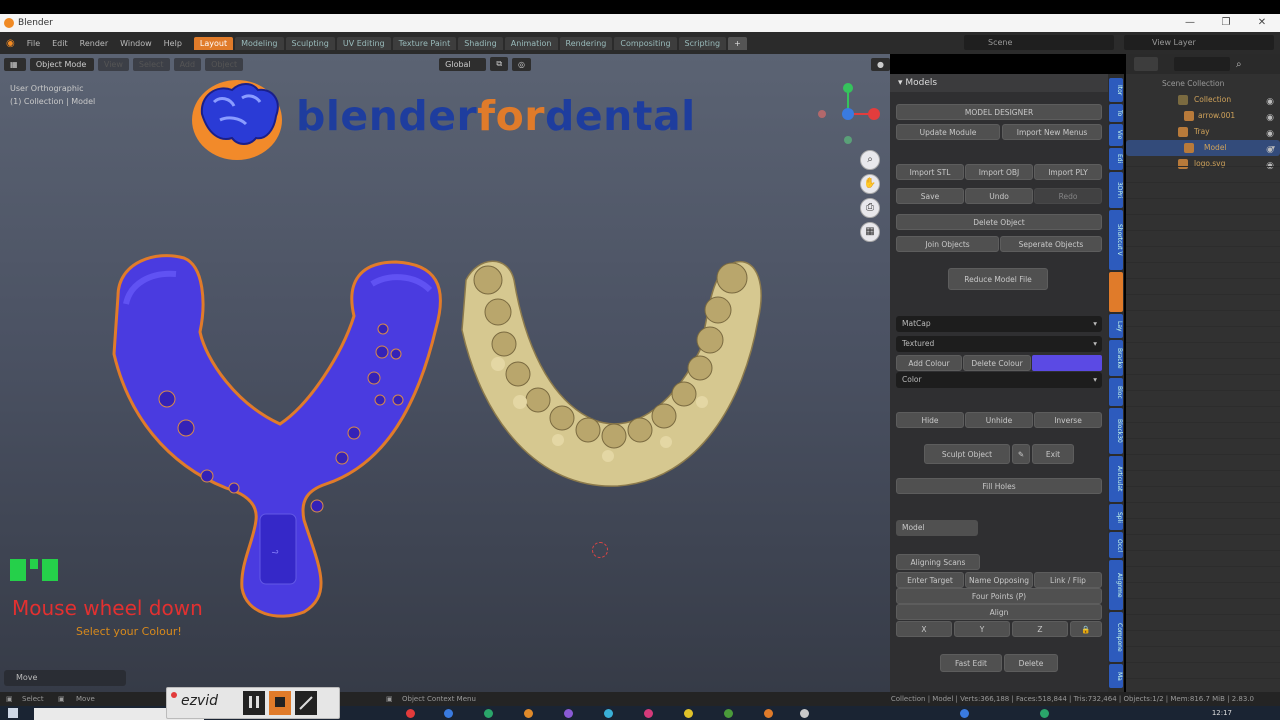 Image resolution: width=1280 pixels, height=720 pixels. Describe the element at coordinates (65, 678) in the screenshot. I see `last-operator-panel: Move` at that location.